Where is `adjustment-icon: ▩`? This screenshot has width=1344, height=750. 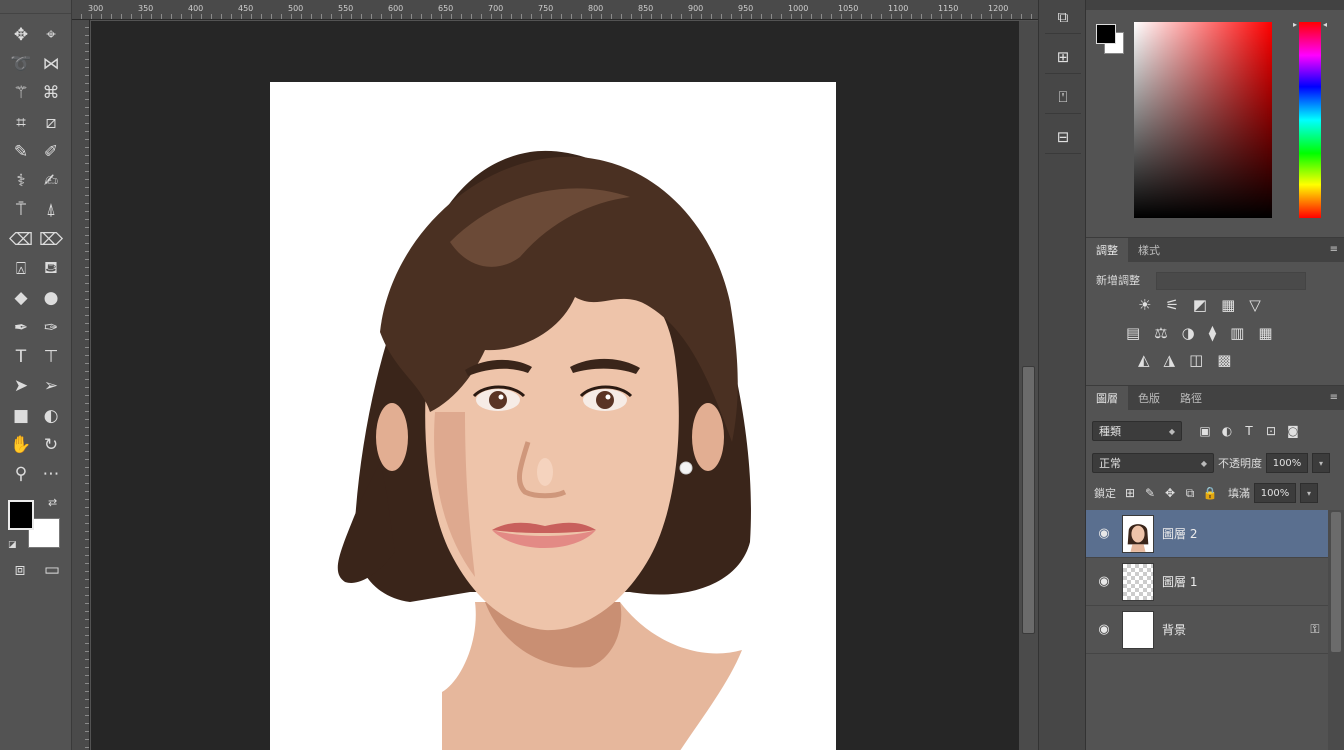
adjustment-icon: ▩ is located at coordinates (1224, 360).